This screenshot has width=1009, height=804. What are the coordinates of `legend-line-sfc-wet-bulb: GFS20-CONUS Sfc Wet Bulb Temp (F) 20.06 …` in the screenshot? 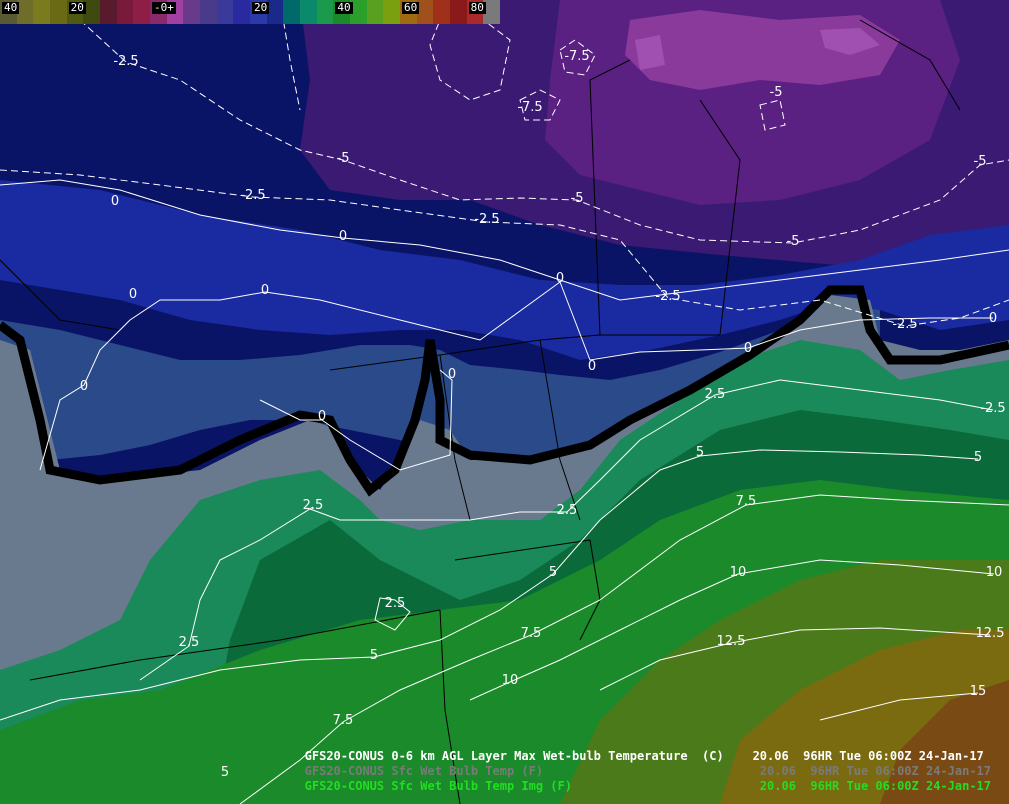 It's located at (648, 771).